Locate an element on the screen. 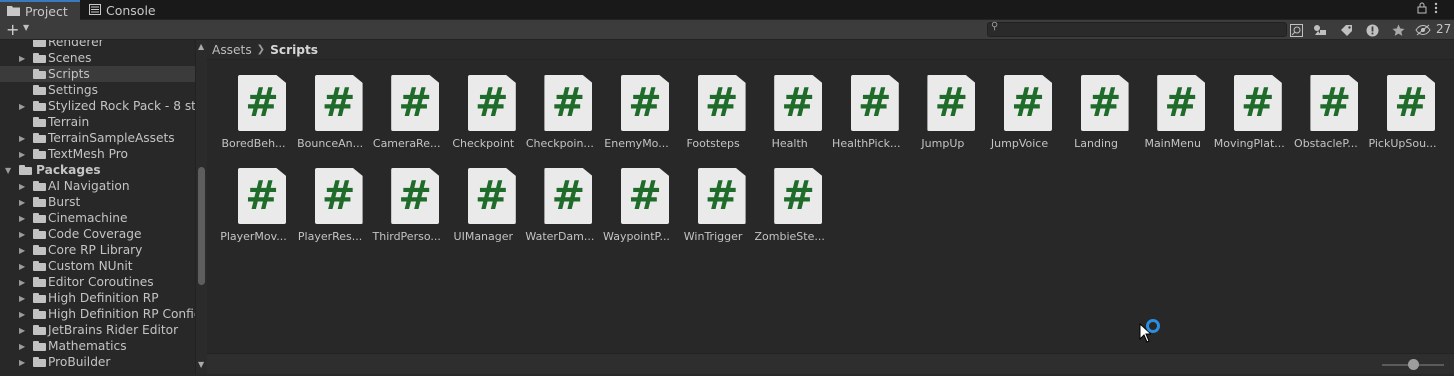 The image size is (1454, 376). tree-scrollbar: ▲ ▼ is located at coordinates (201, 207).